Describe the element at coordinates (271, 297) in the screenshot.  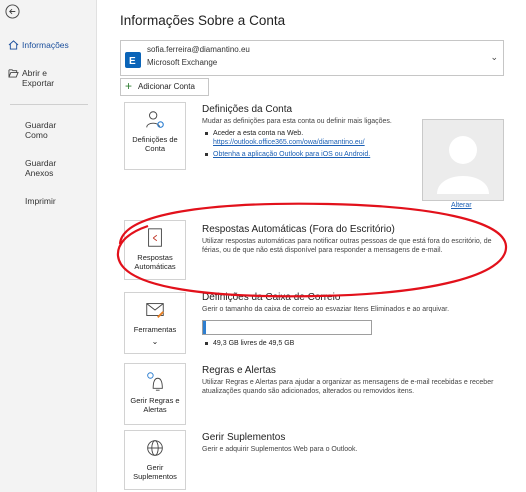
I see `section-title: Definições da Caixa de Correio` at that location.